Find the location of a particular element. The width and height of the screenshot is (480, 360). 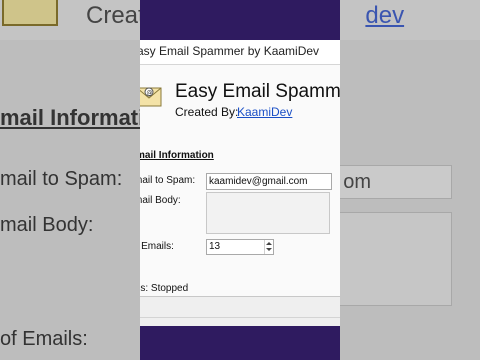

background-email-value: om is located at coordinates (357, 182).